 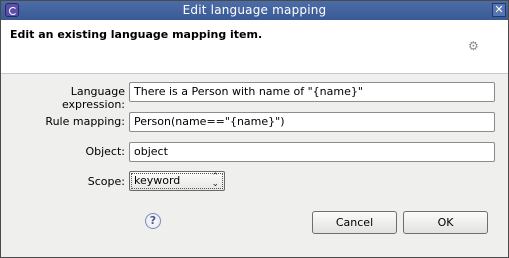 What do you see at coordinates (153, 221) in the screenshot?
I see `help-icon: ?` at bounding box center [153, 221].